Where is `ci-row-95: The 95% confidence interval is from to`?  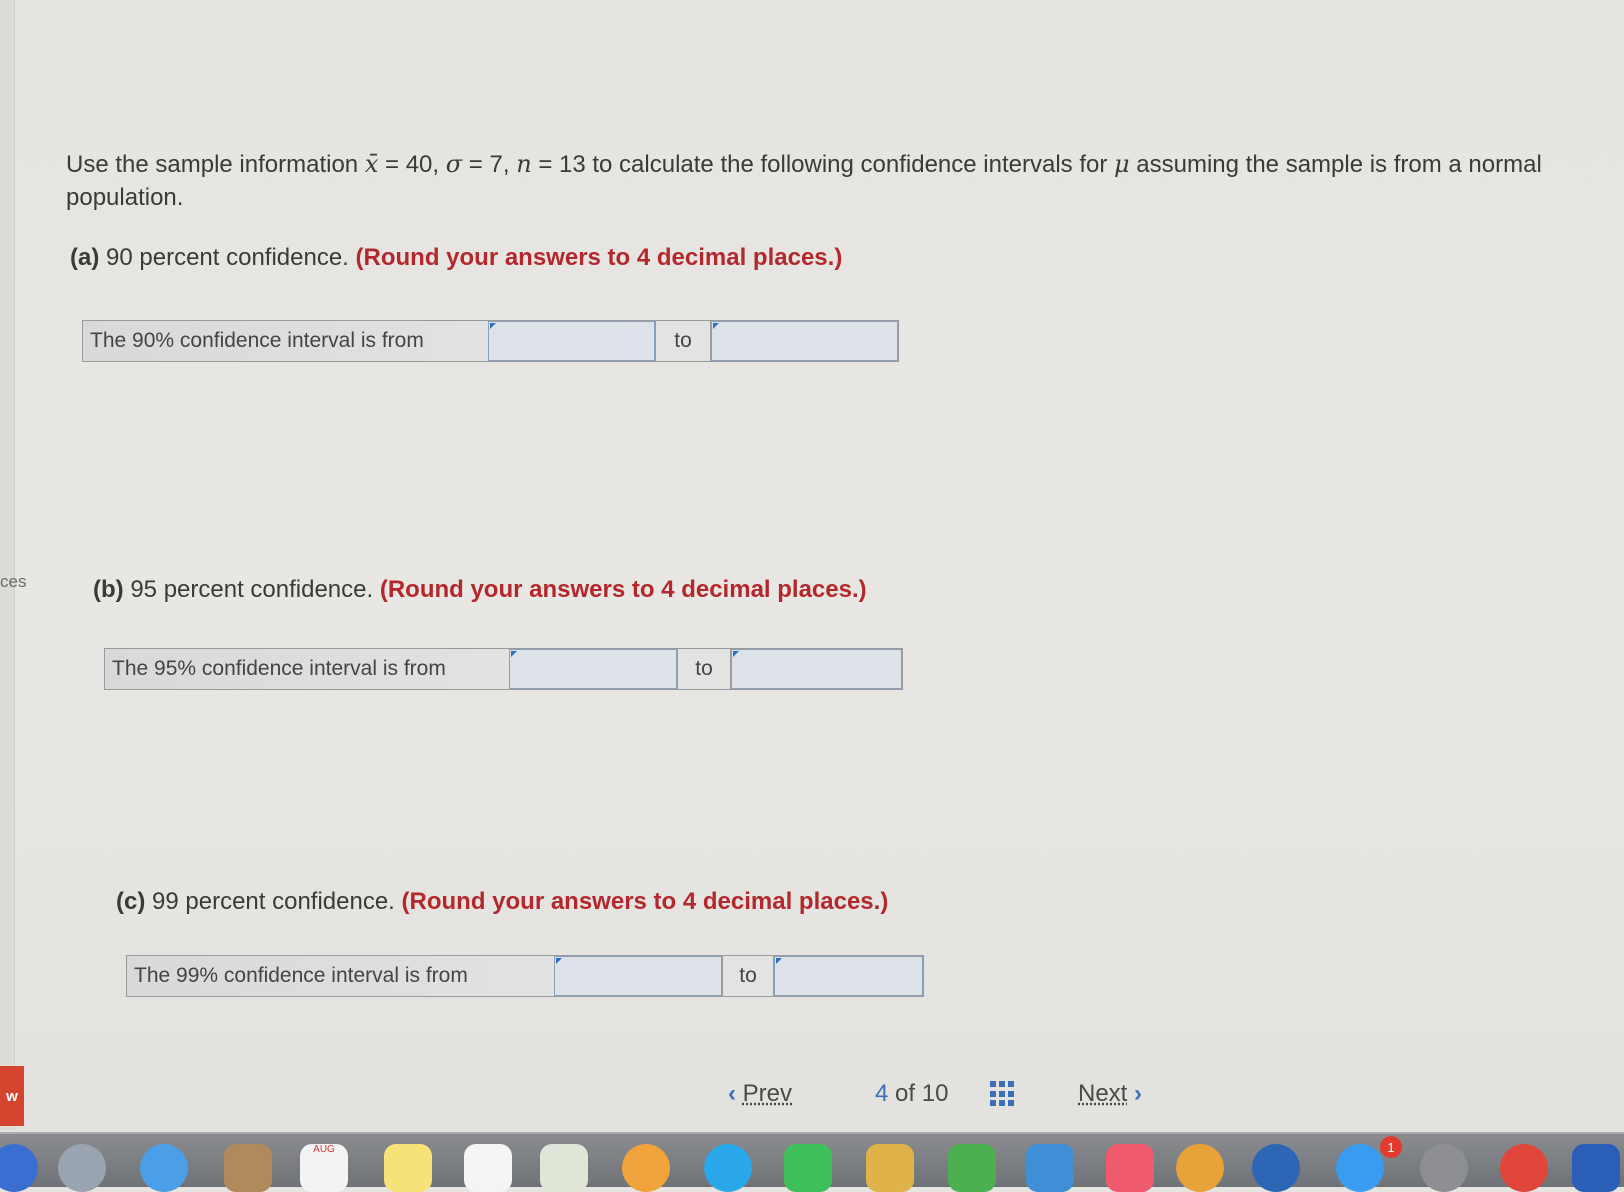 ci-row-95: The 95% confidence interval is from to is located at coordinates (503, 669).